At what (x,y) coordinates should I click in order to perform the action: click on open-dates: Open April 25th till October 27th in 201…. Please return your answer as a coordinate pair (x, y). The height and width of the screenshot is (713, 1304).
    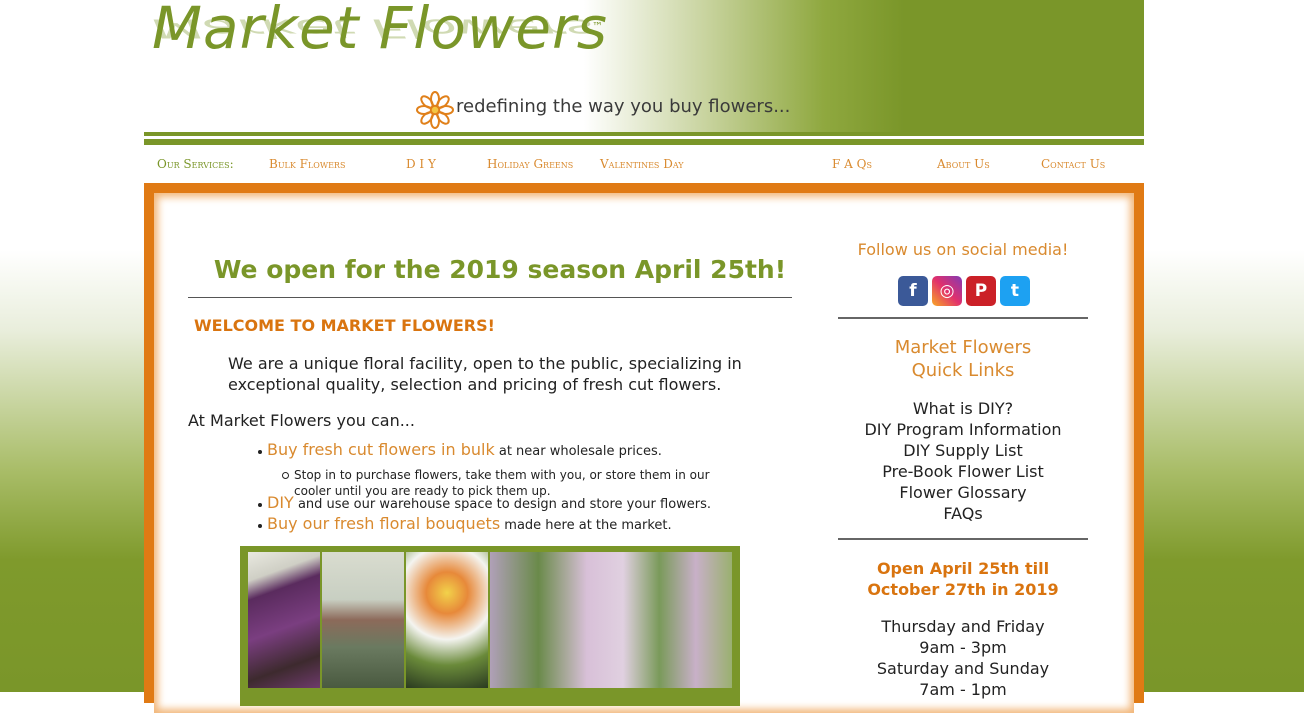
    Looking at the image, I should click on (963, 579).